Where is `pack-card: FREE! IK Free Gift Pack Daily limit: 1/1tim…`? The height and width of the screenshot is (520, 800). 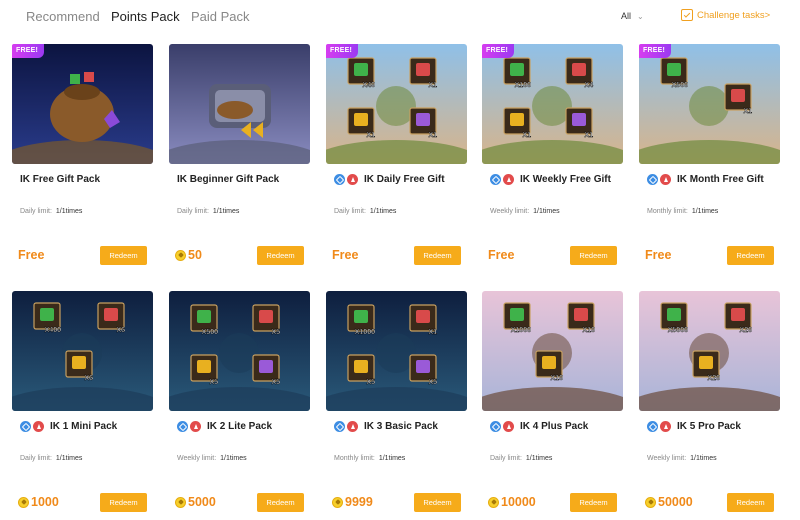
pack-card: FREE! IK Free Gift Pack Daily limit: 1/1tim… is located at coordinates (82, 160).